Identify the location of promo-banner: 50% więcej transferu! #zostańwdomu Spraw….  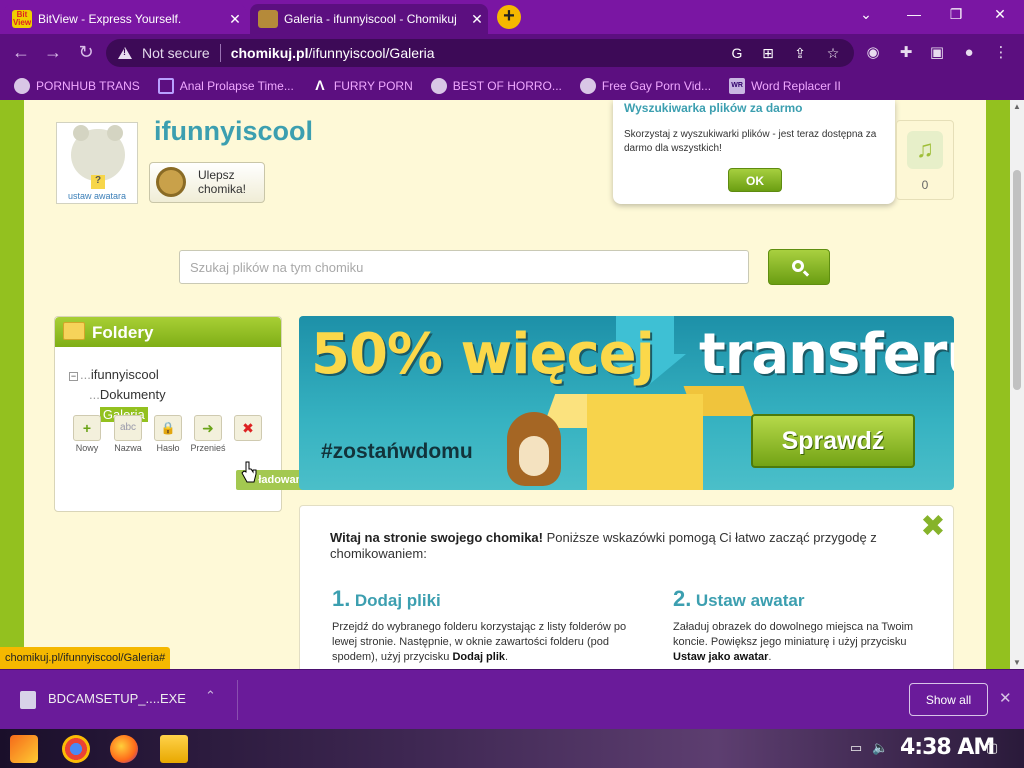
(626, 403).